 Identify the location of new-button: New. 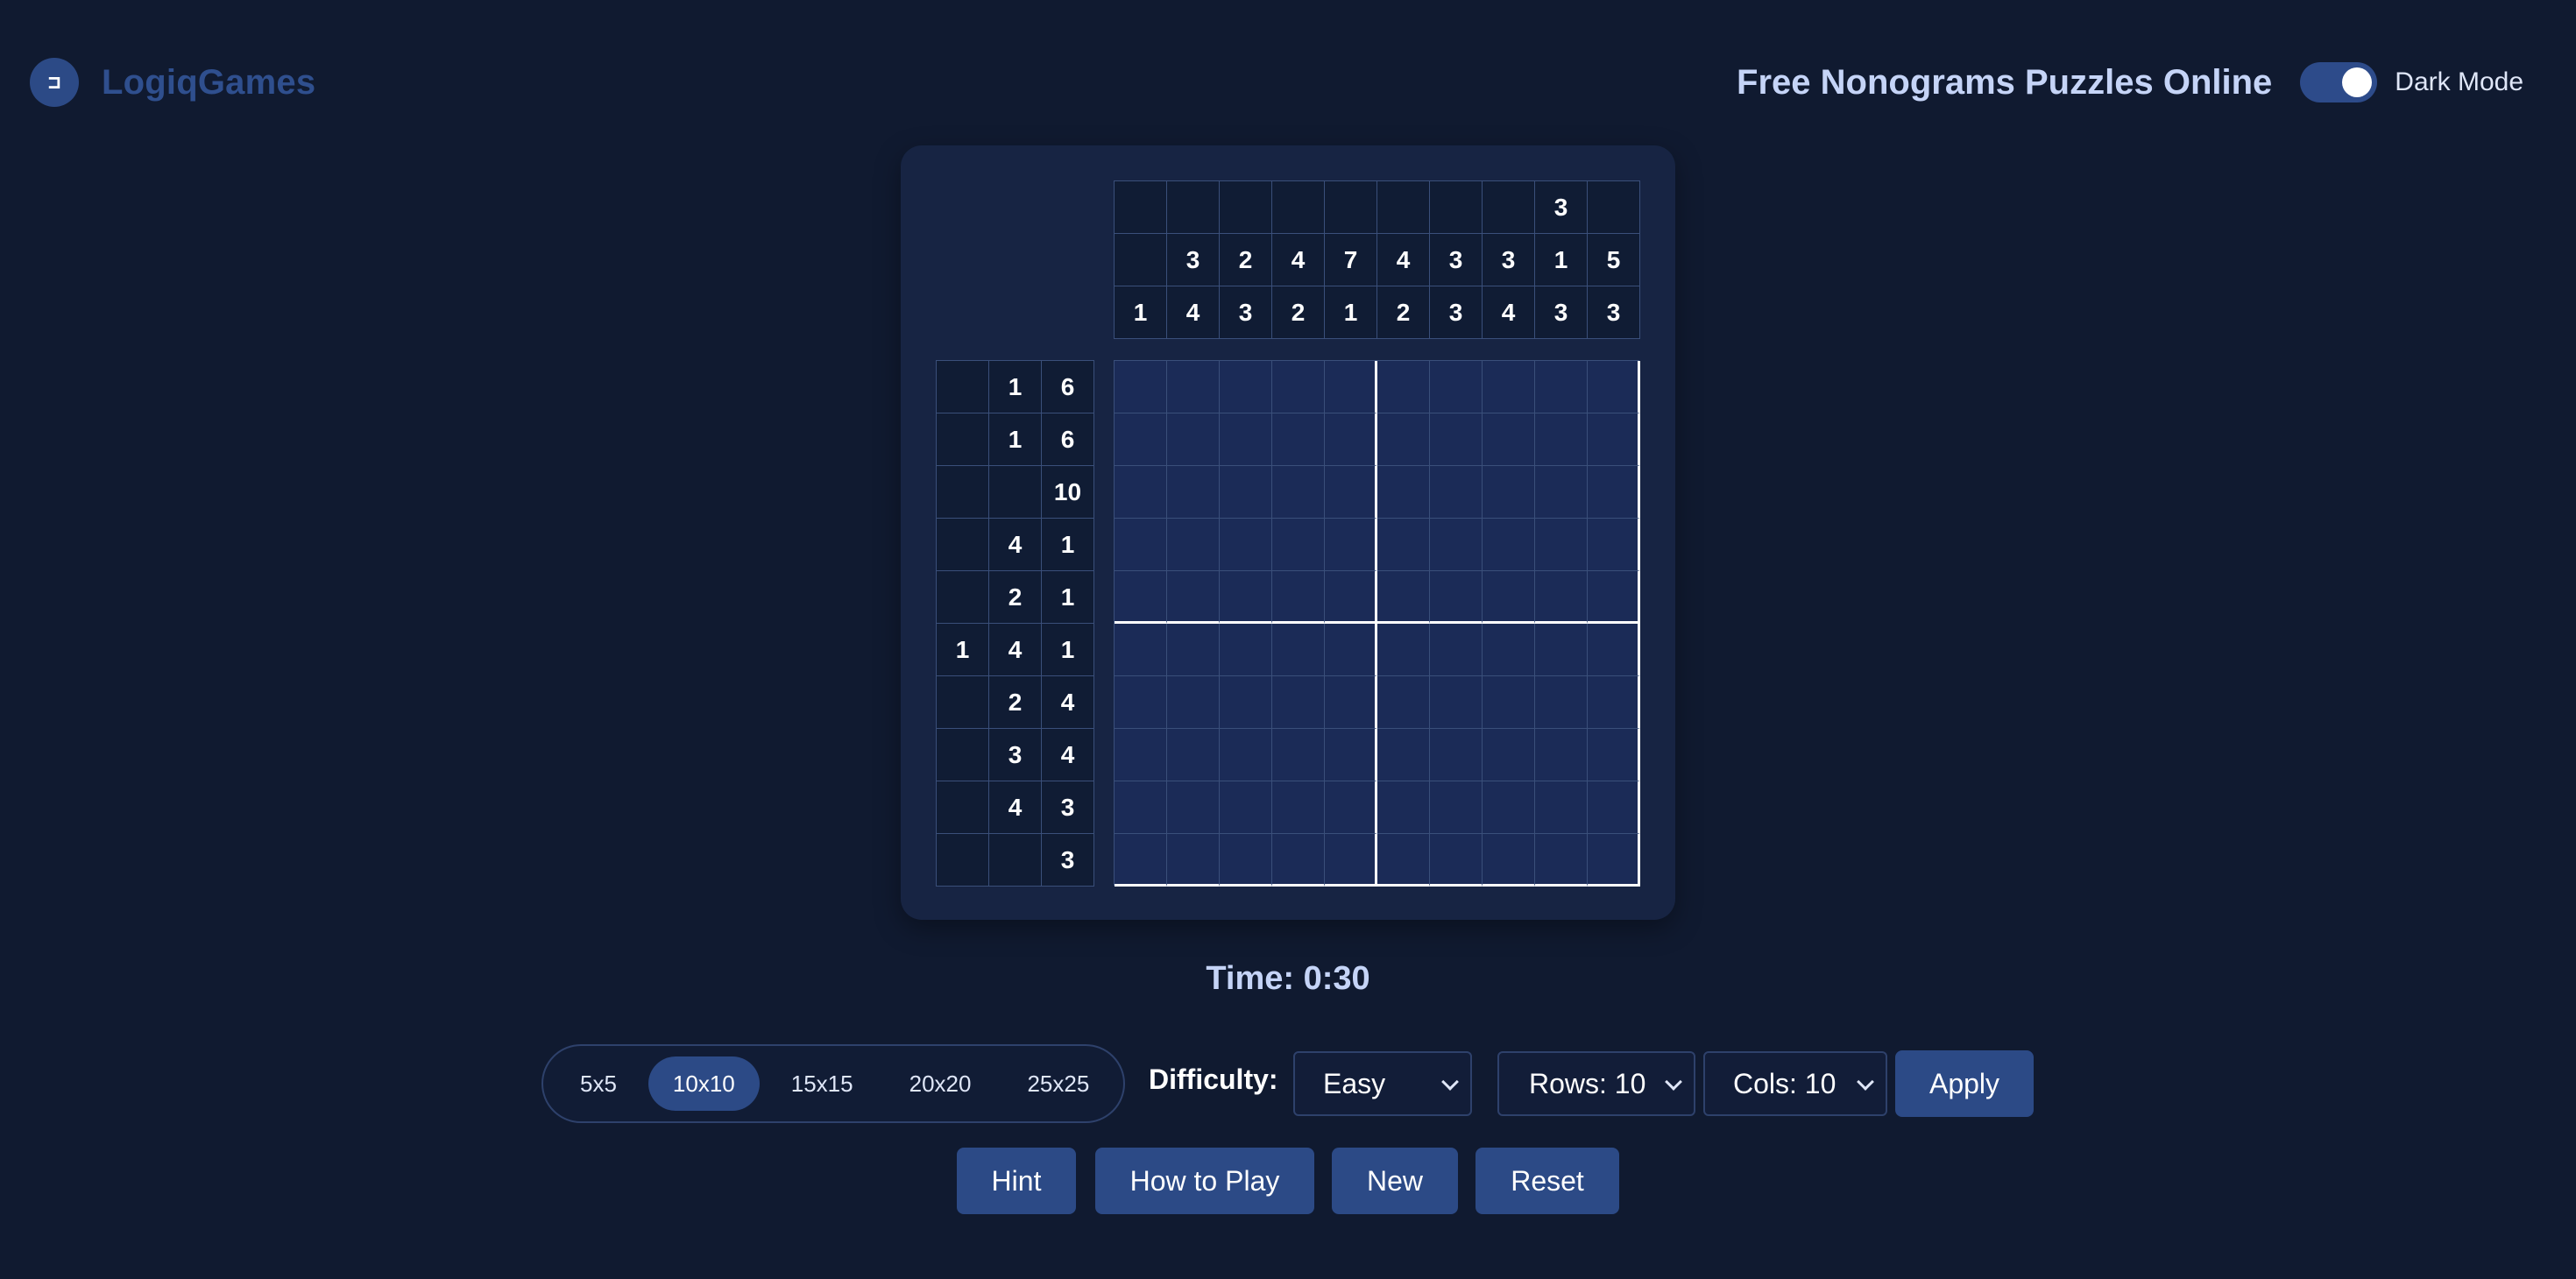
(1395, 1181).